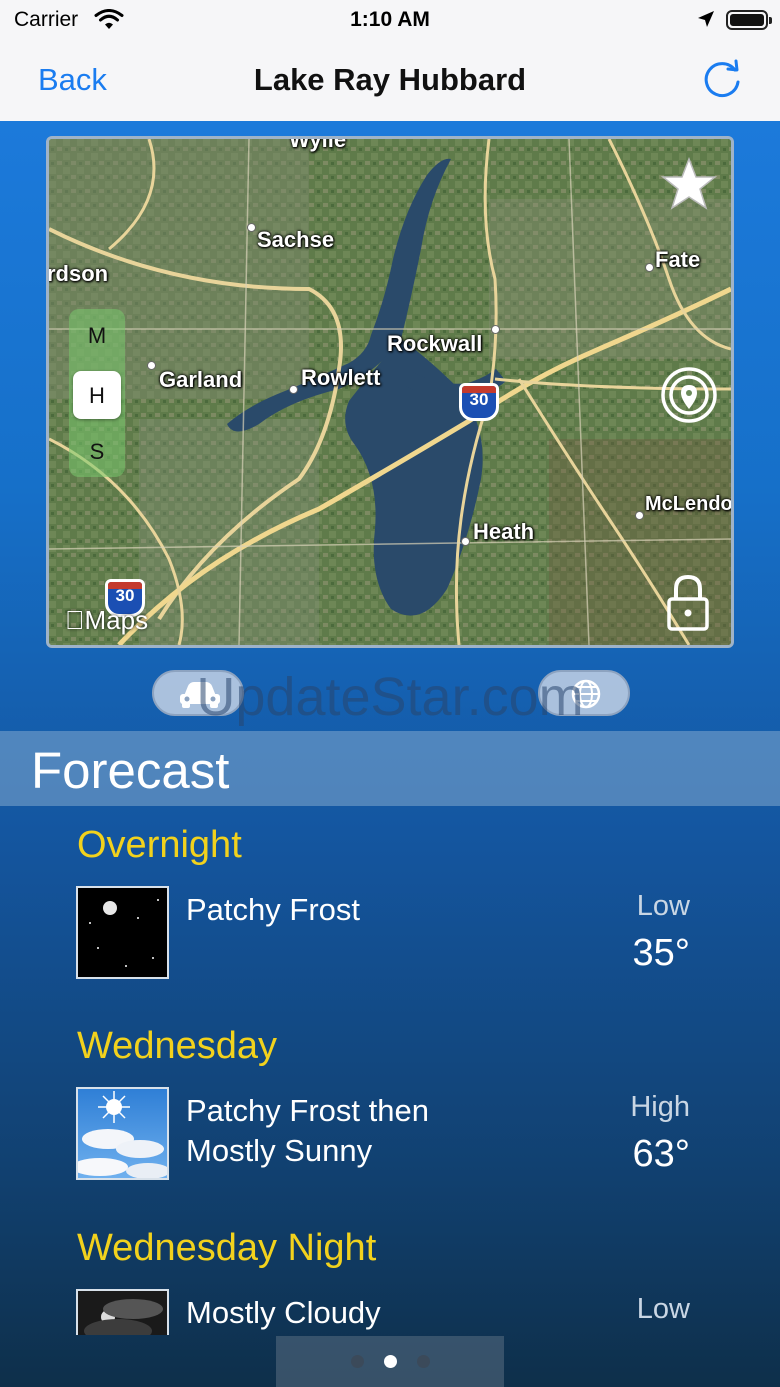  Describe the element at coordinates (227, 1248) in the screenshot. I see `period-name: Wednesday Night` at that location.